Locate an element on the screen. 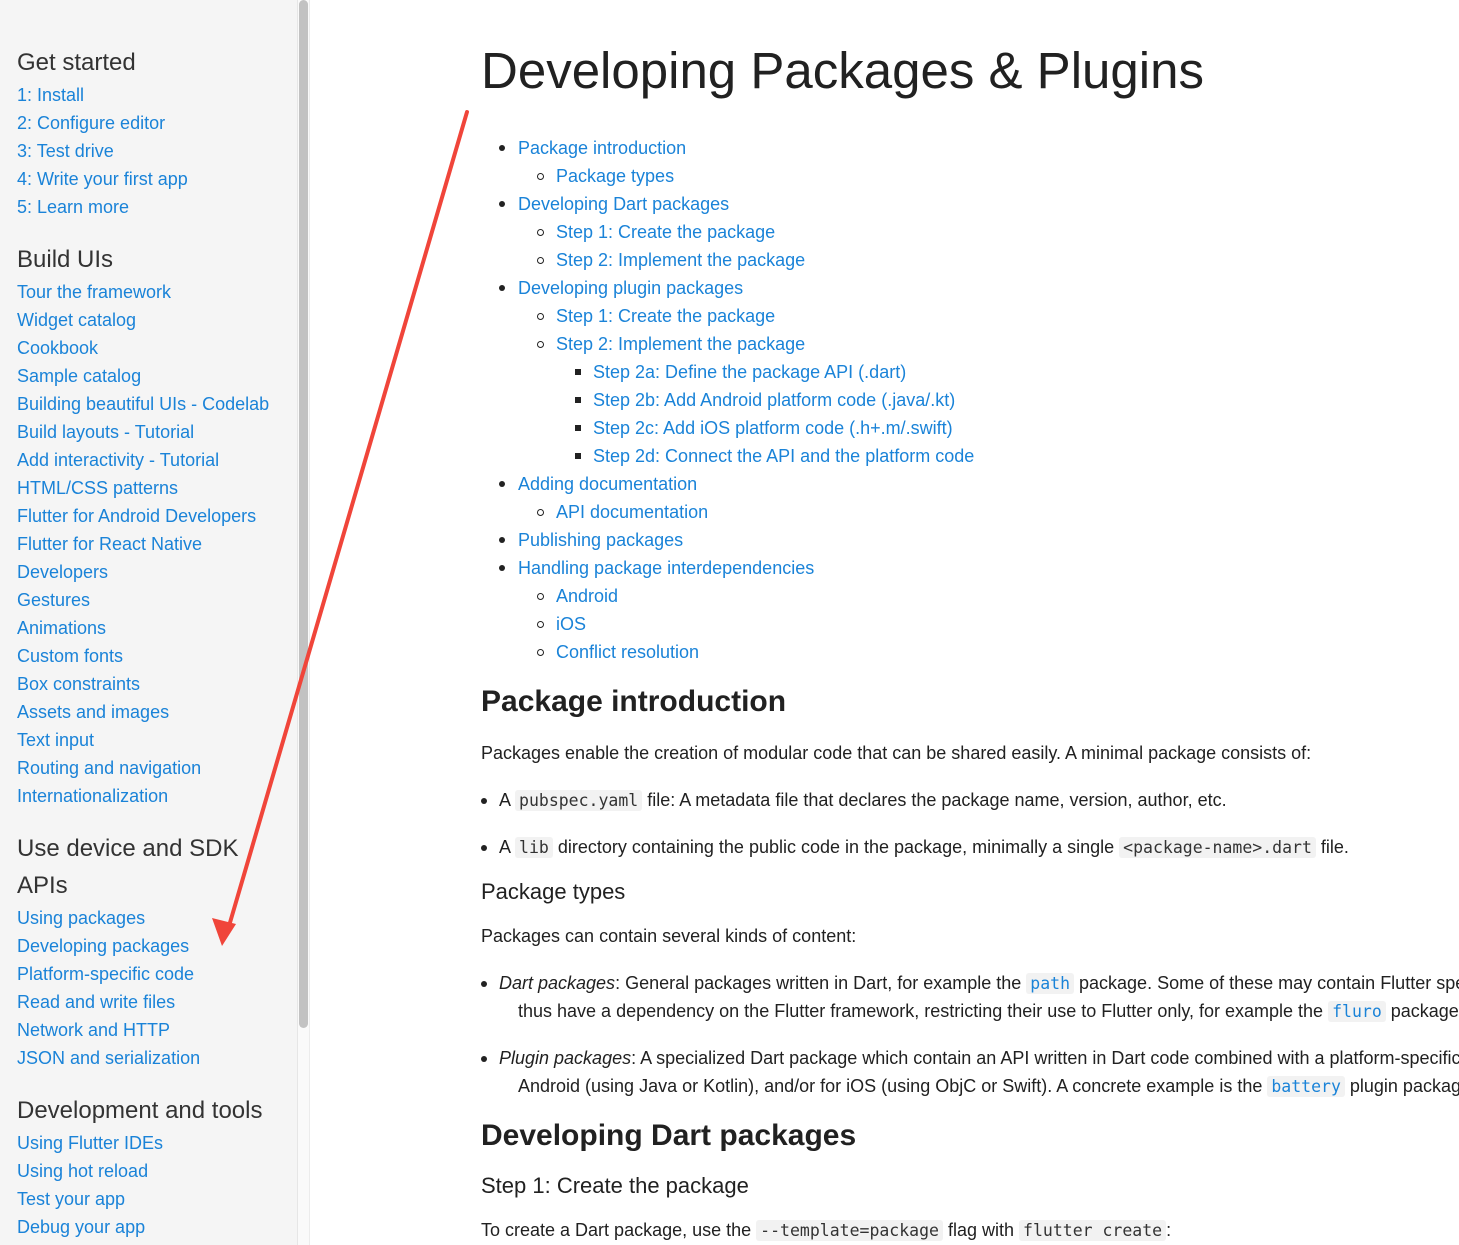 This screenshot has height=1245, width=1459. subsection-heading-package-types: Package types is located at coordinates (553, 891).